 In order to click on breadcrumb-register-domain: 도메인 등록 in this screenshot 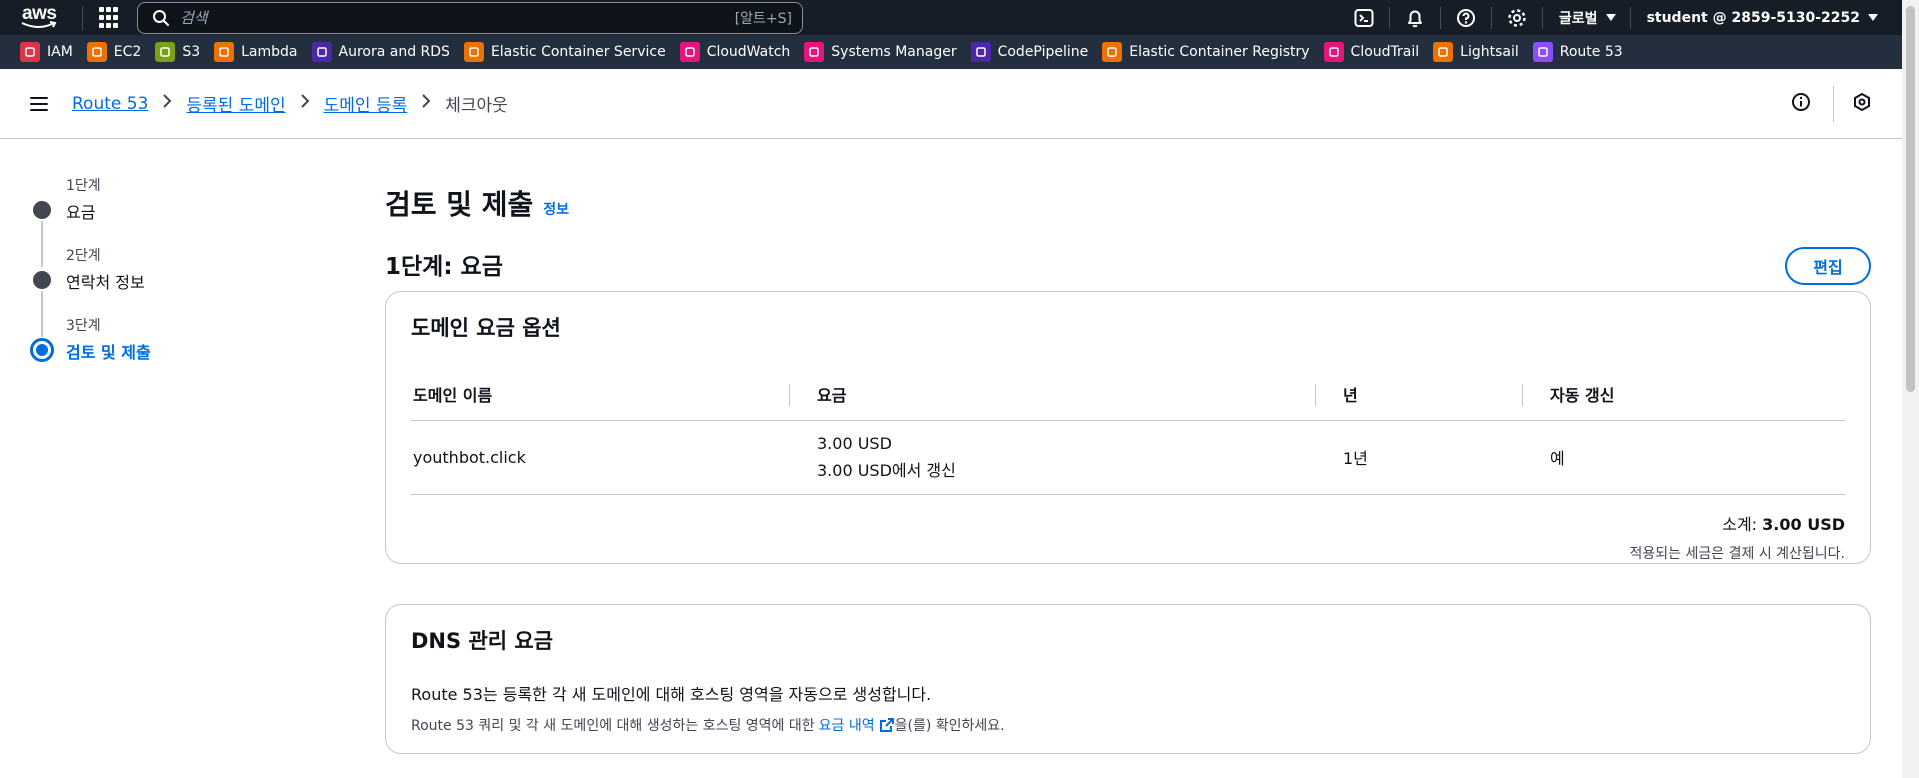, I will do `click(366, 103)`.